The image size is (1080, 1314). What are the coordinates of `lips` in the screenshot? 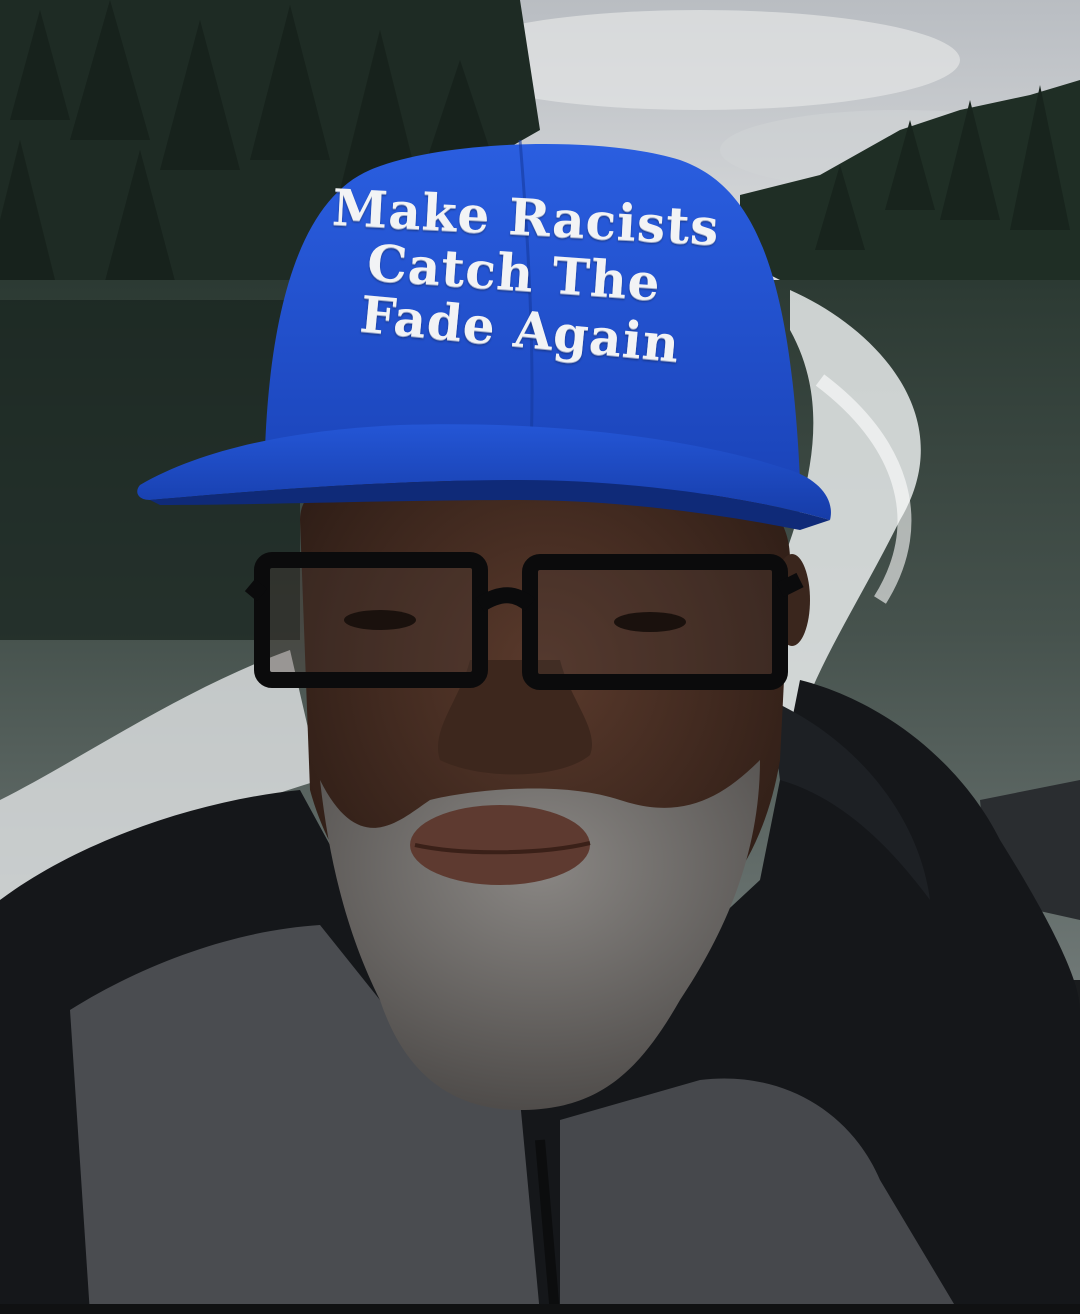 It's located at (500, 845).